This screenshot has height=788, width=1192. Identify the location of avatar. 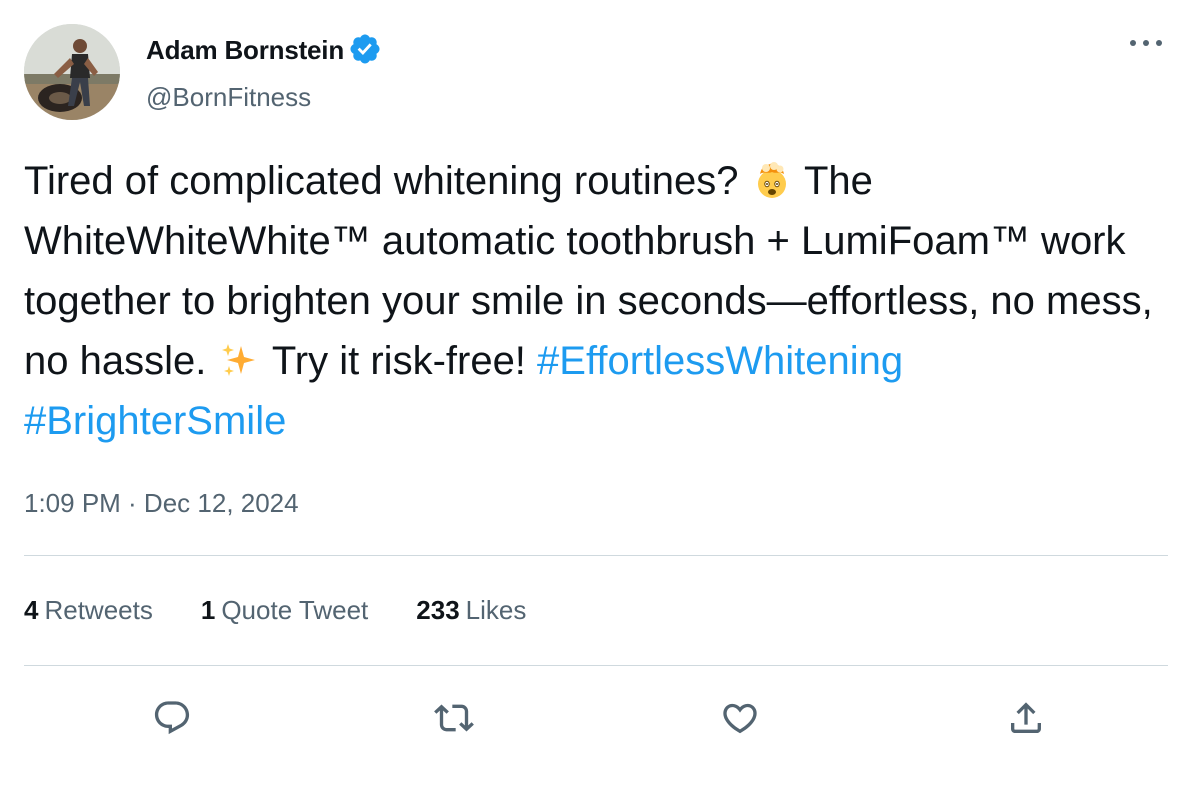
(72, 72).